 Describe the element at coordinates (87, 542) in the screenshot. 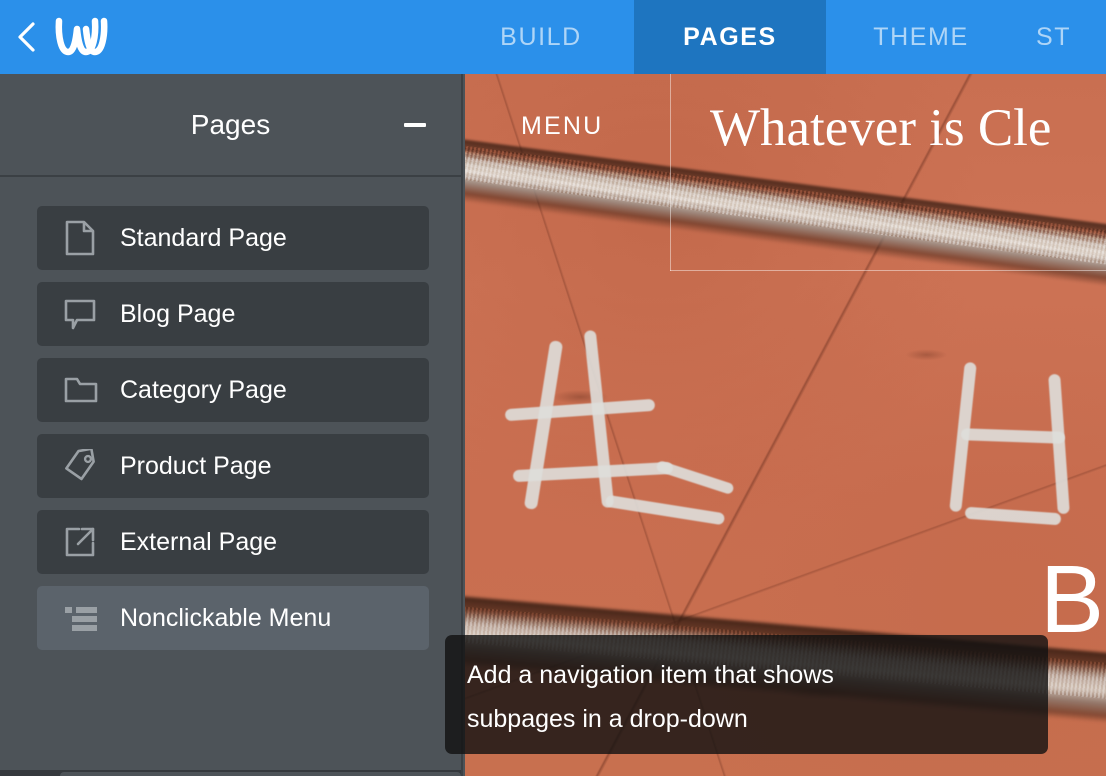

I see `external-link-icon` at that location.